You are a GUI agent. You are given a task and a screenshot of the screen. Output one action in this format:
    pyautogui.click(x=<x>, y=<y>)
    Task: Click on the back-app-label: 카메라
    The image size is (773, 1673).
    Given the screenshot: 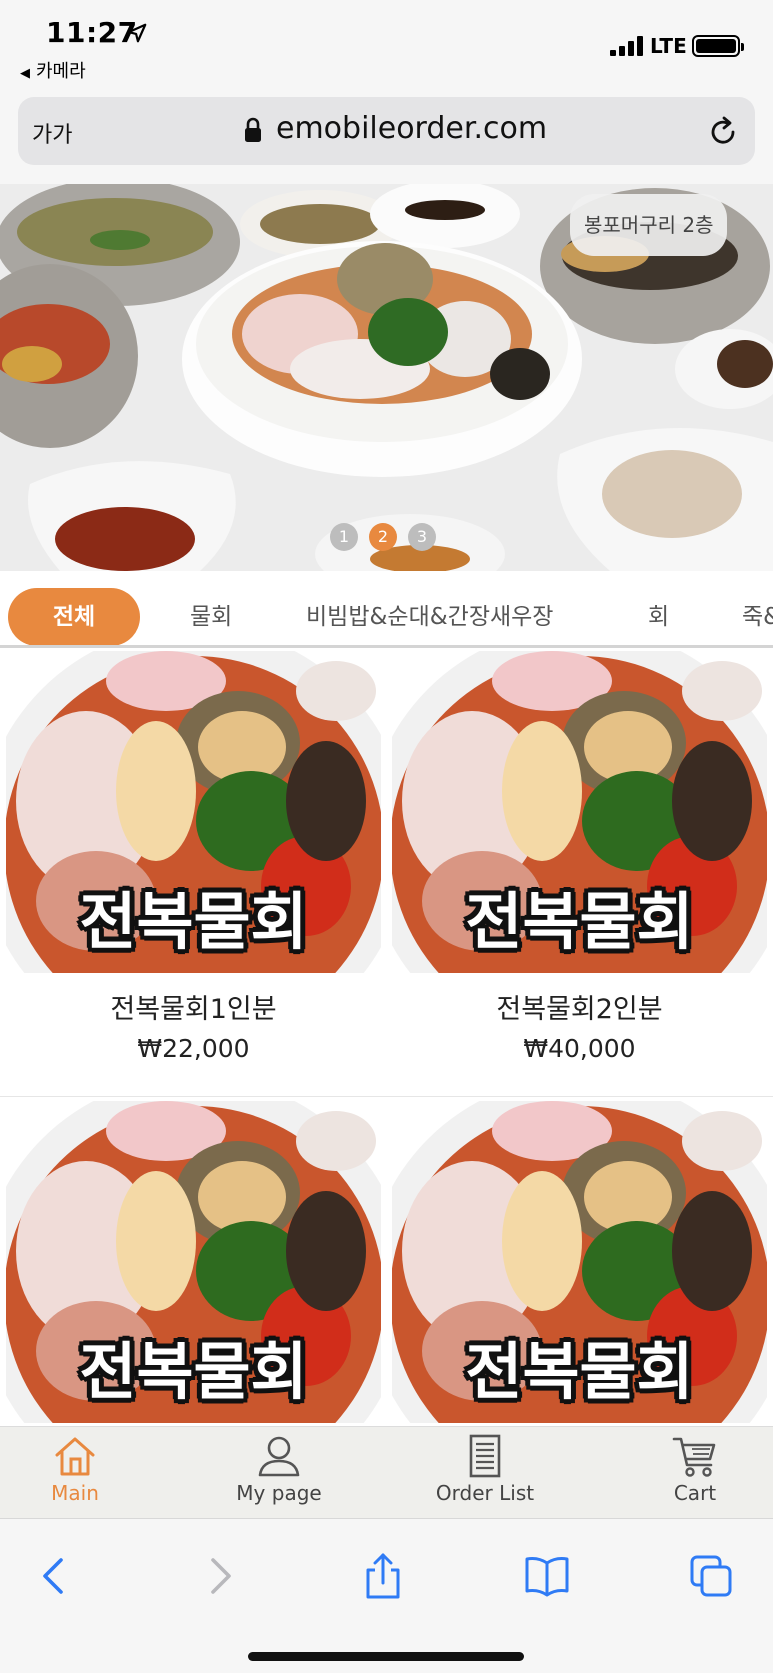 What is the action you would take?
    pyautogui.click(x=61, y=71)
    